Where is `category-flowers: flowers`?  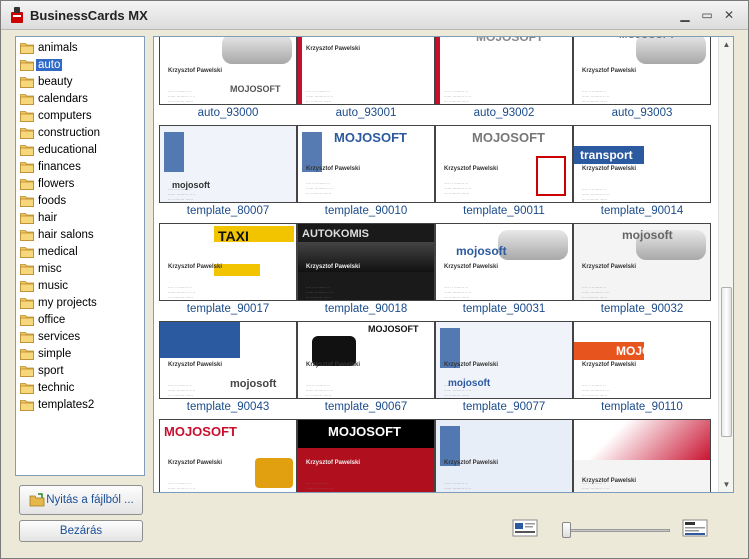
category-flowers: flowers is located at coordinates (80, 184).